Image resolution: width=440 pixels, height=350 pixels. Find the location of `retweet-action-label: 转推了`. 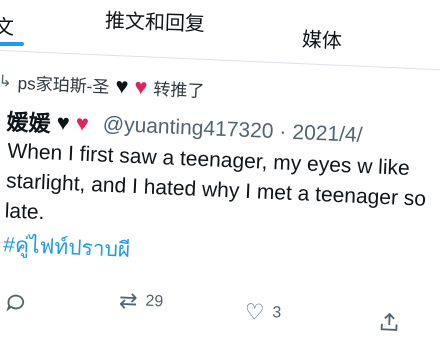

retweet-action-label: 转推了 is located at coordinates (178, 90).